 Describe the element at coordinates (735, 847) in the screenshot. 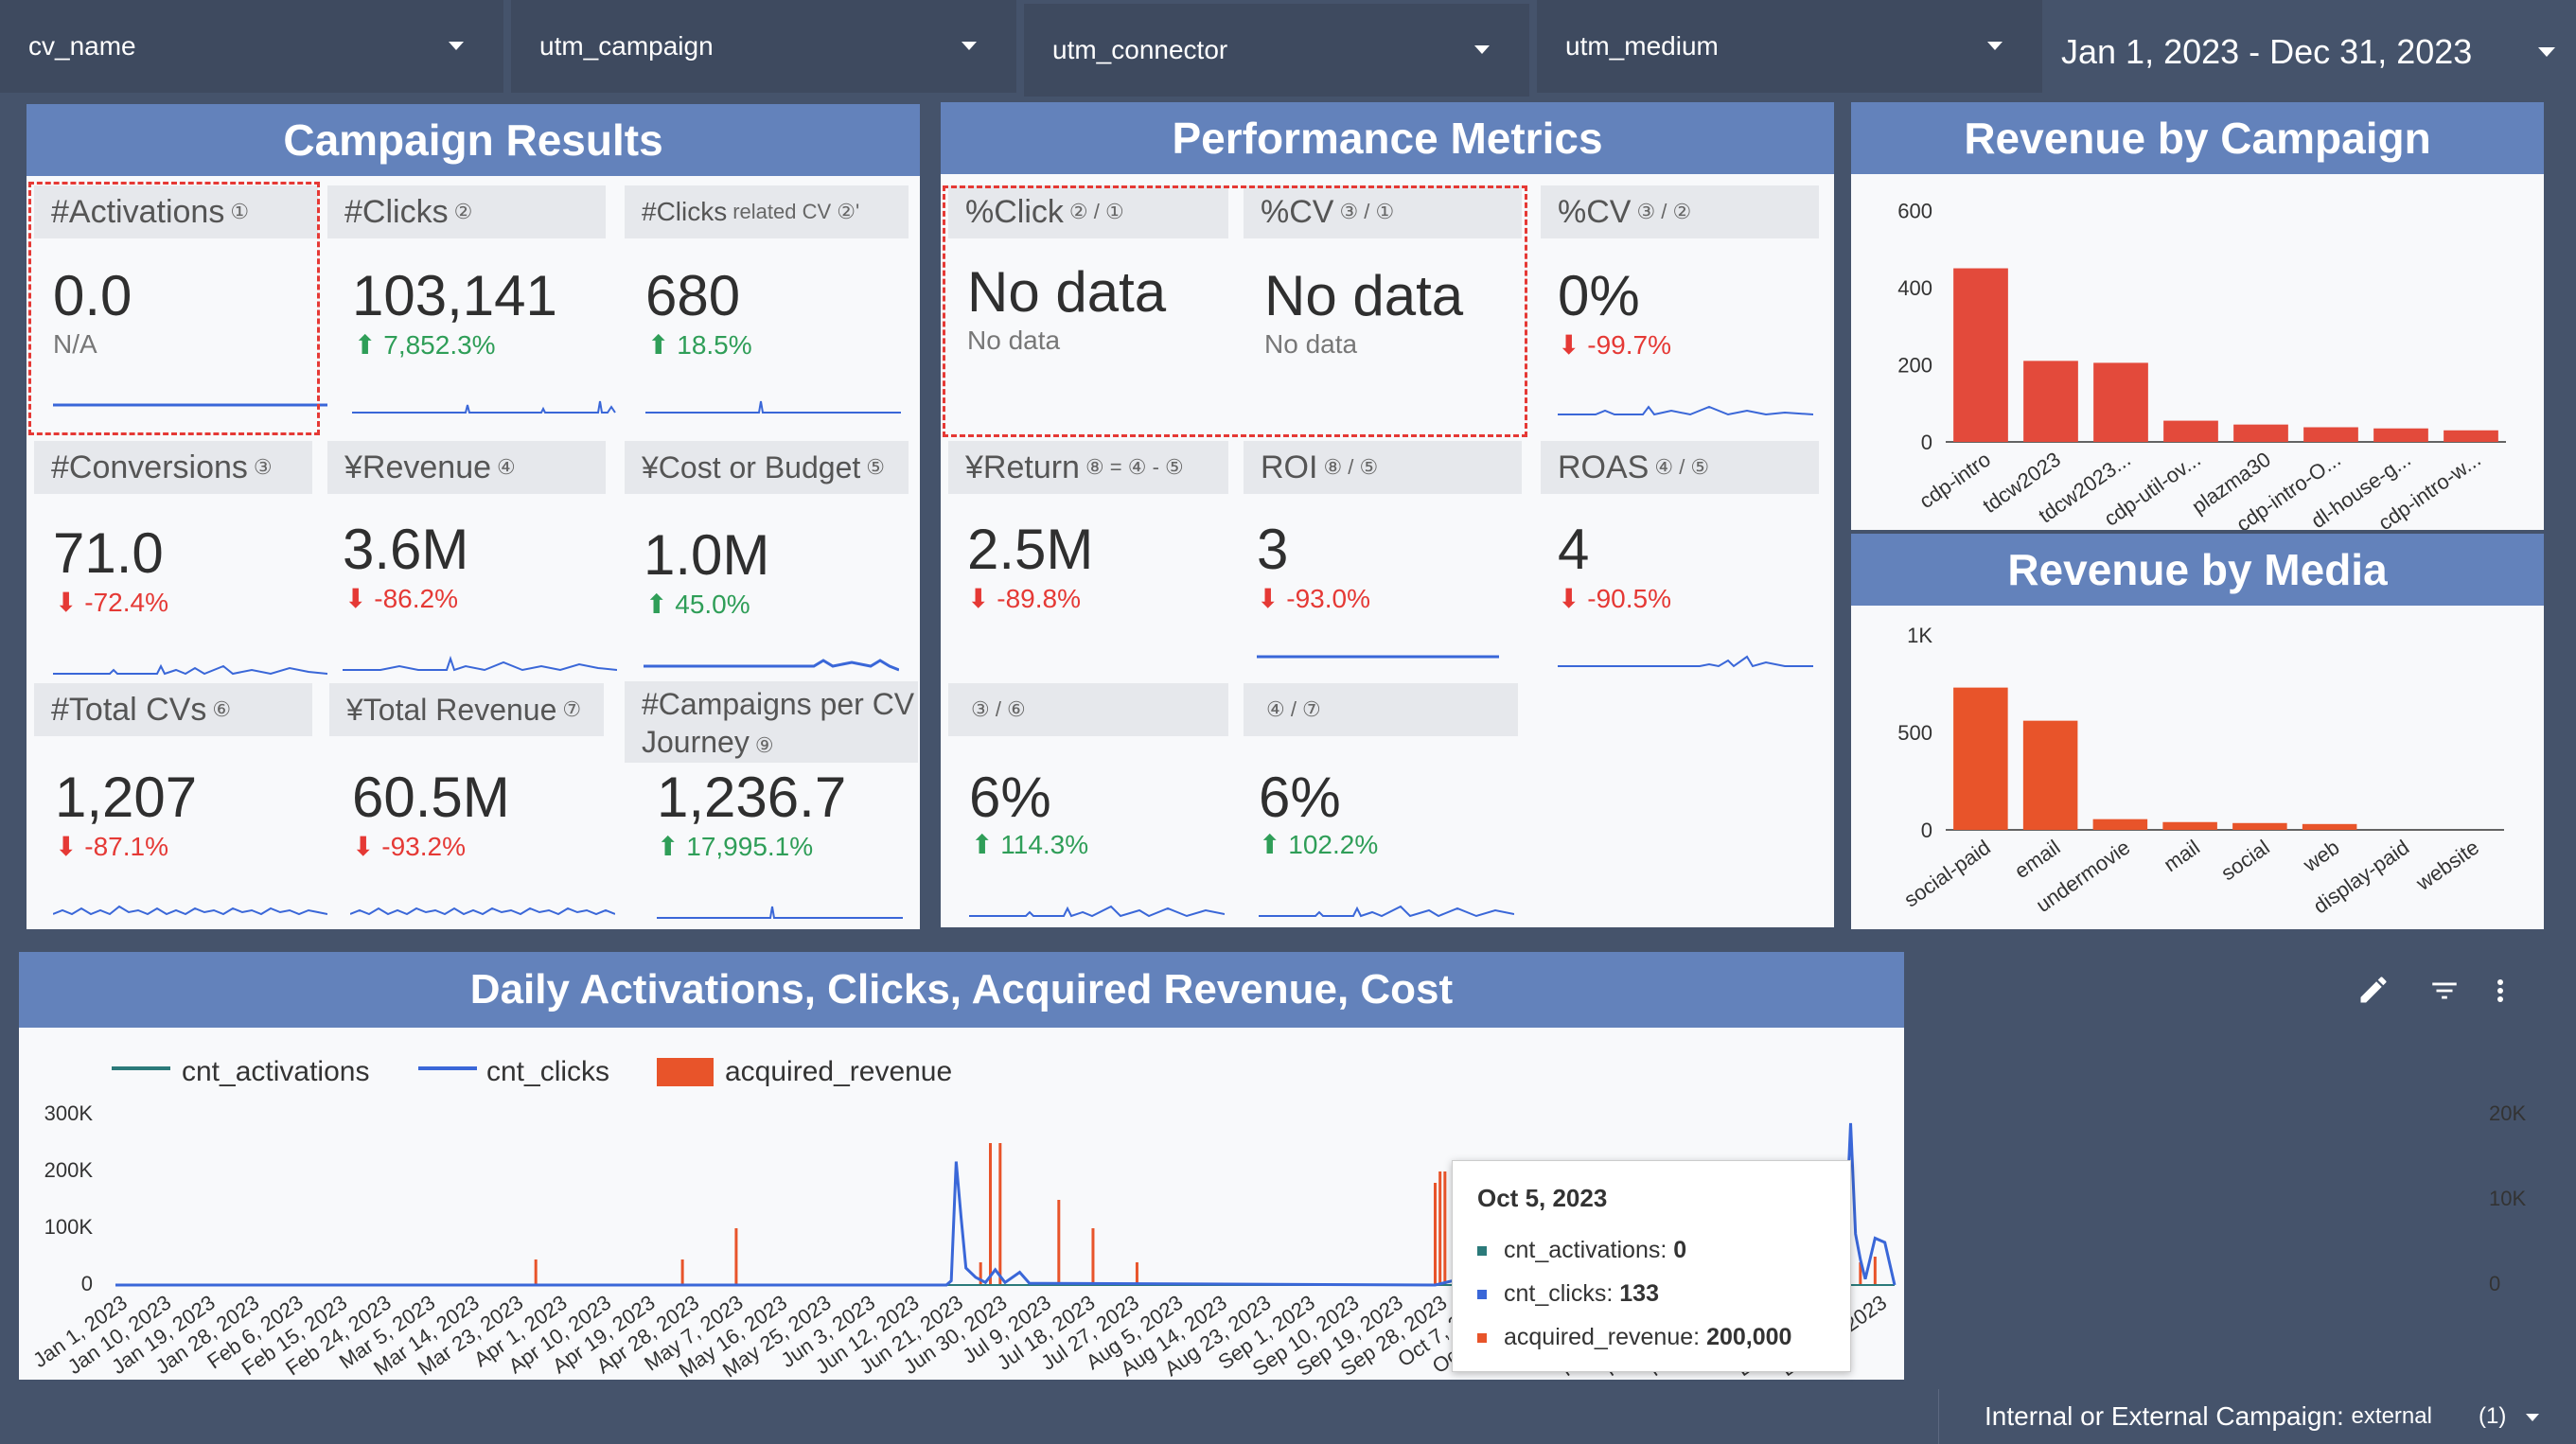

I see `tile-delta: ⬆ 17,995.1%` at that location.